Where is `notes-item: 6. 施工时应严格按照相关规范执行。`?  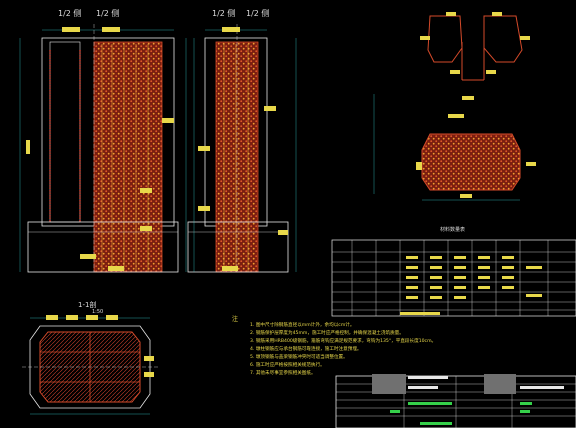
notes-item: 6. 施工时应严格按照相关规范执行。 is located at coordinates (287, 365).